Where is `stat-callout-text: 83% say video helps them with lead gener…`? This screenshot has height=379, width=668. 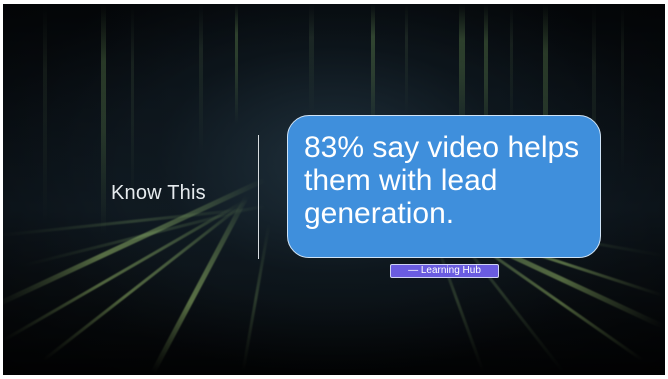 stat-callout-text: 83% say video helps them with lead gener… is located at coordinates (442, 180).